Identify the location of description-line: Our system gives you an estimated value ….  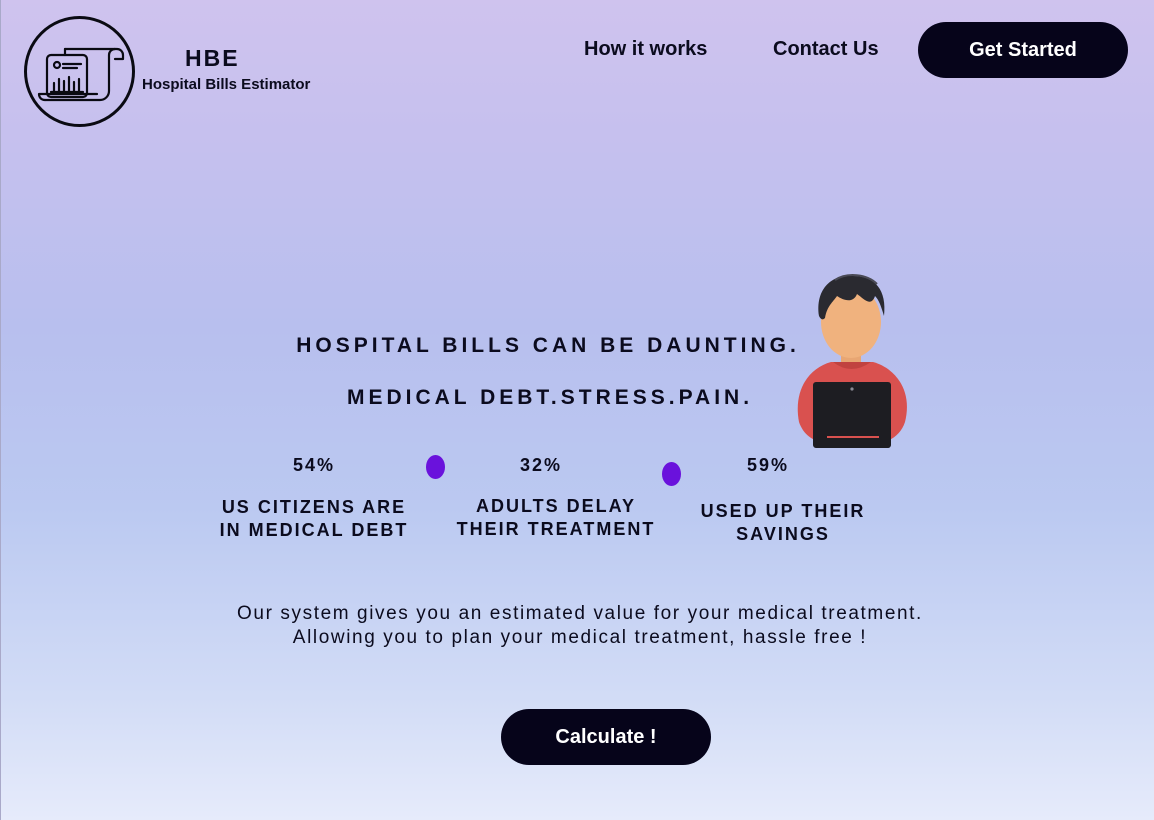
(580, 613).